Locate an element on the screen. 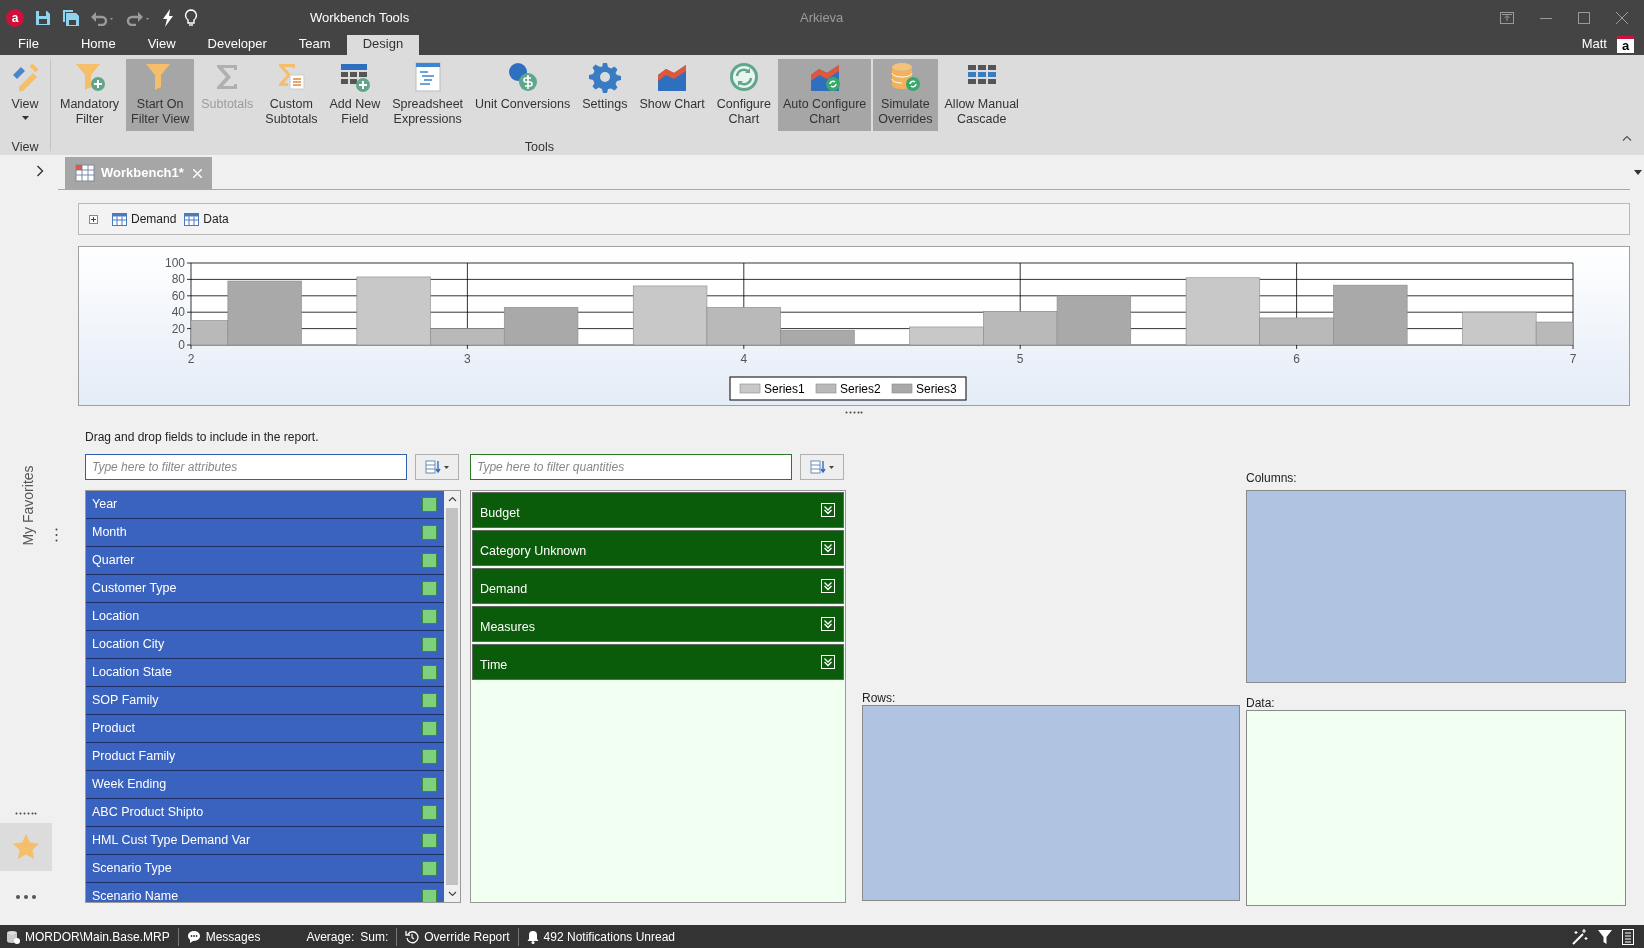  ribbon-button: Simulate Overrides is located at coordinates (905, 95).